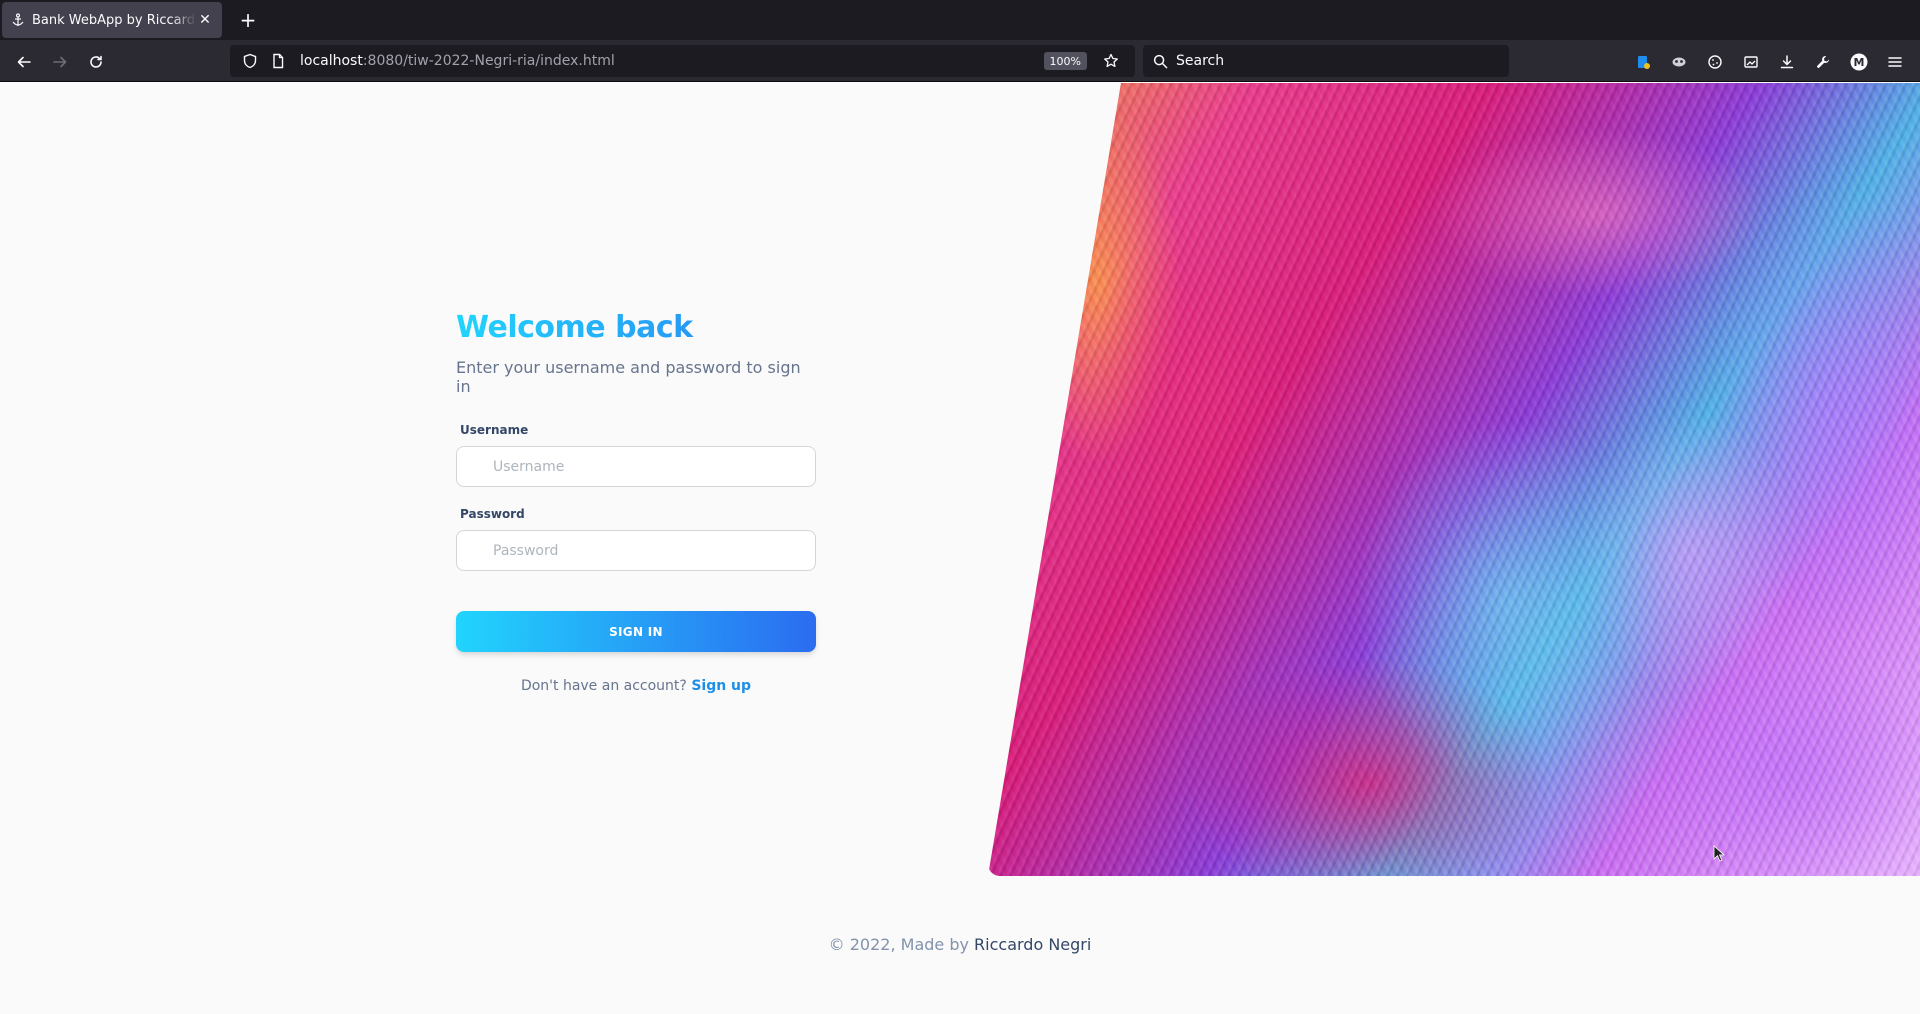 This screenshot has width=1920, height=1014. Describe the element at coordinates (1787, 62) in the screenshot. I see `download-icon` at that location.